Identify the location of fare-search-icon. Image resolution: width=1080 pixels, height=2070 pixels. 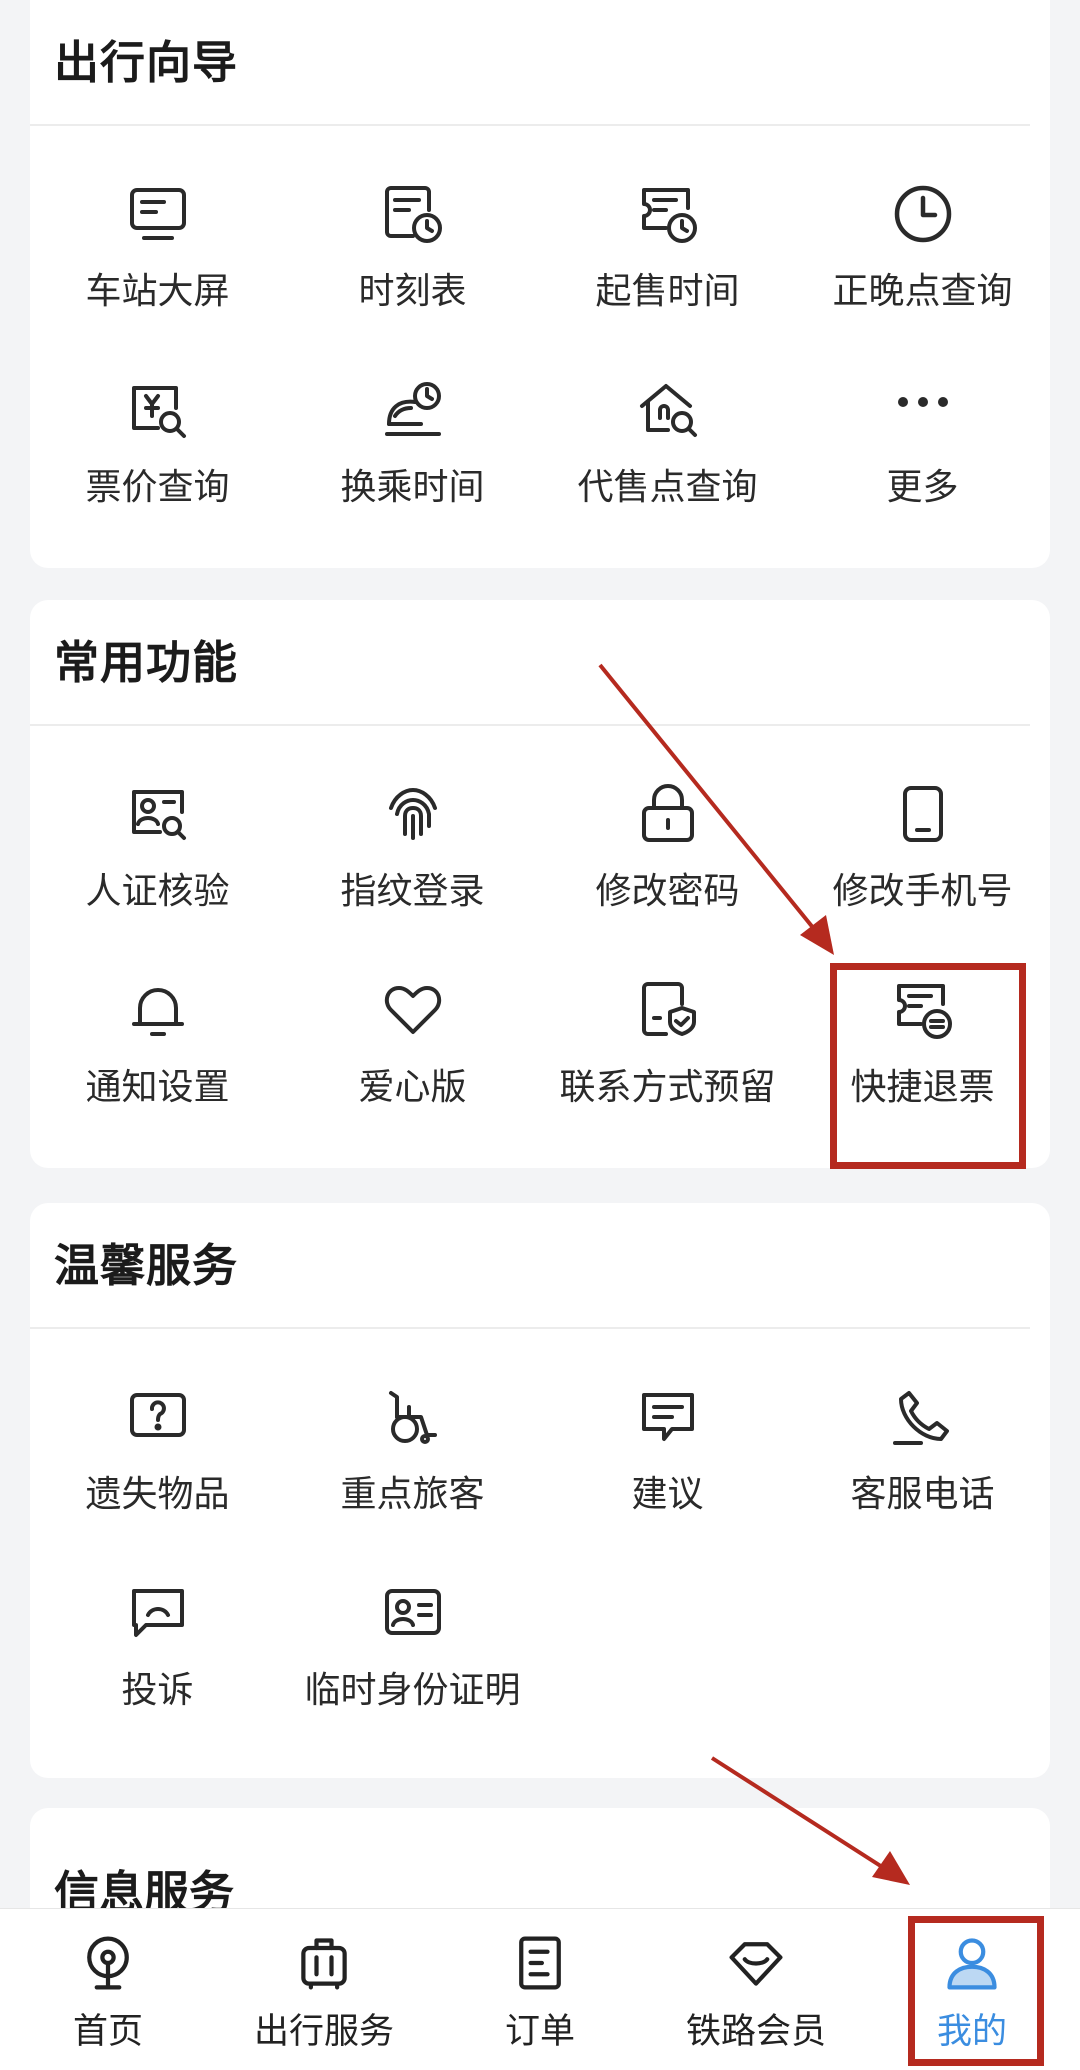
(158, 410).